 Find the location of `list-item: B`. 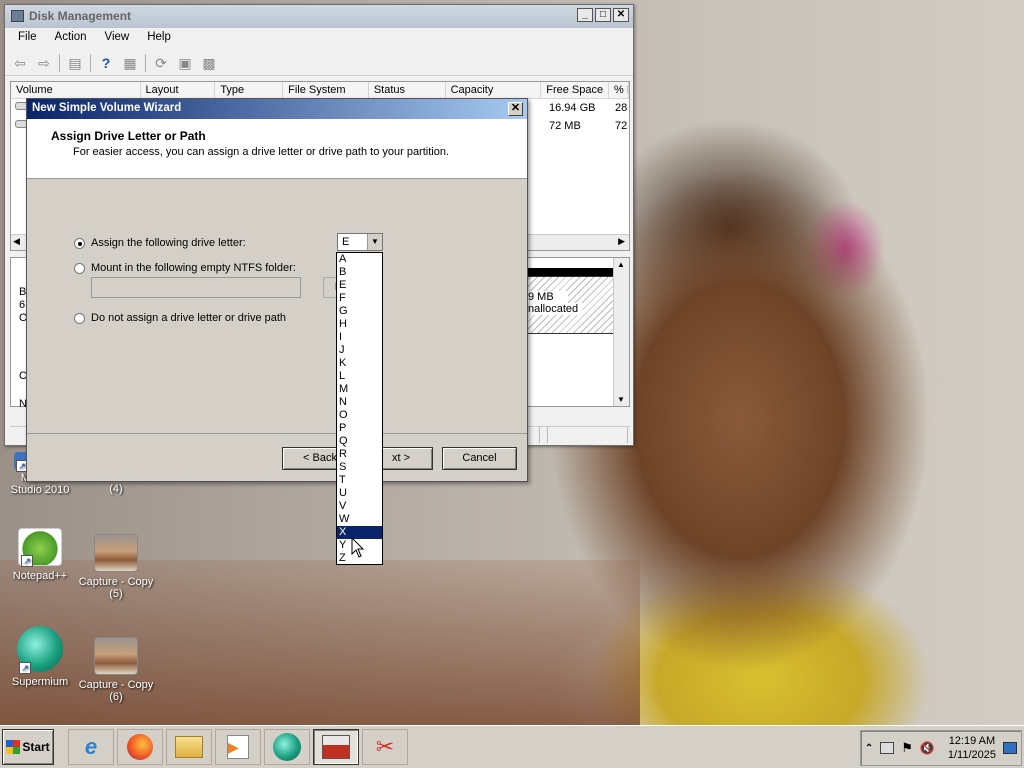

list-item: B is located at coordinates (359, 272).